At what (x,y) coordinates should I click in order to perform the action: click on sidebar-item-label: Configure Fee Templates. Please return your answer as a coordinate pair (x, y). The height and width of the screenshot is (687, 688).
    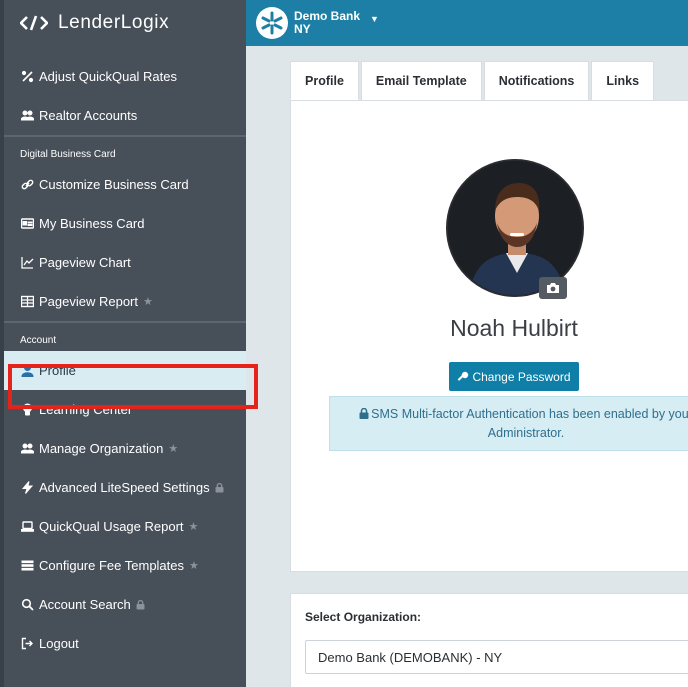
    Looking at the image, I should click on (112, 565).